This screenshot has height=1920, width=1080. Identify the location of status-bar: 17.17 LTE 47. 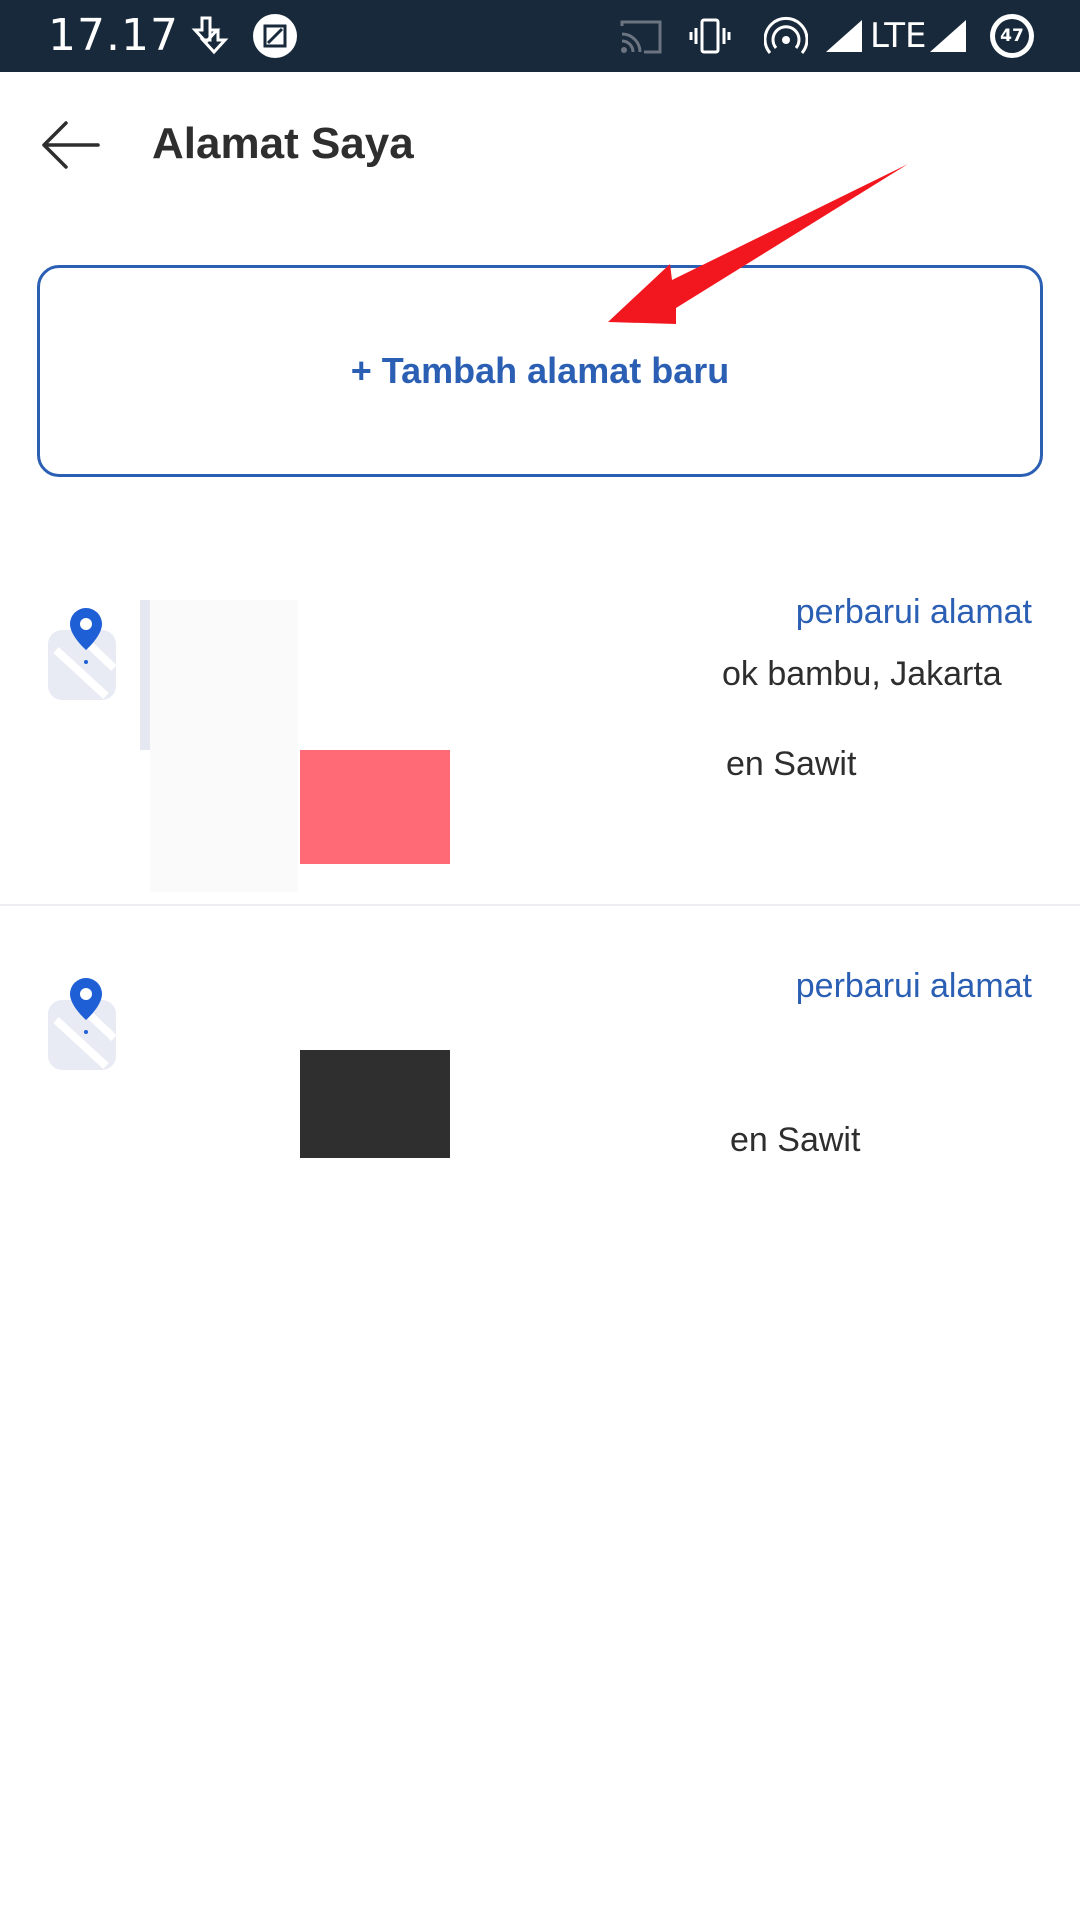
(540, 36).